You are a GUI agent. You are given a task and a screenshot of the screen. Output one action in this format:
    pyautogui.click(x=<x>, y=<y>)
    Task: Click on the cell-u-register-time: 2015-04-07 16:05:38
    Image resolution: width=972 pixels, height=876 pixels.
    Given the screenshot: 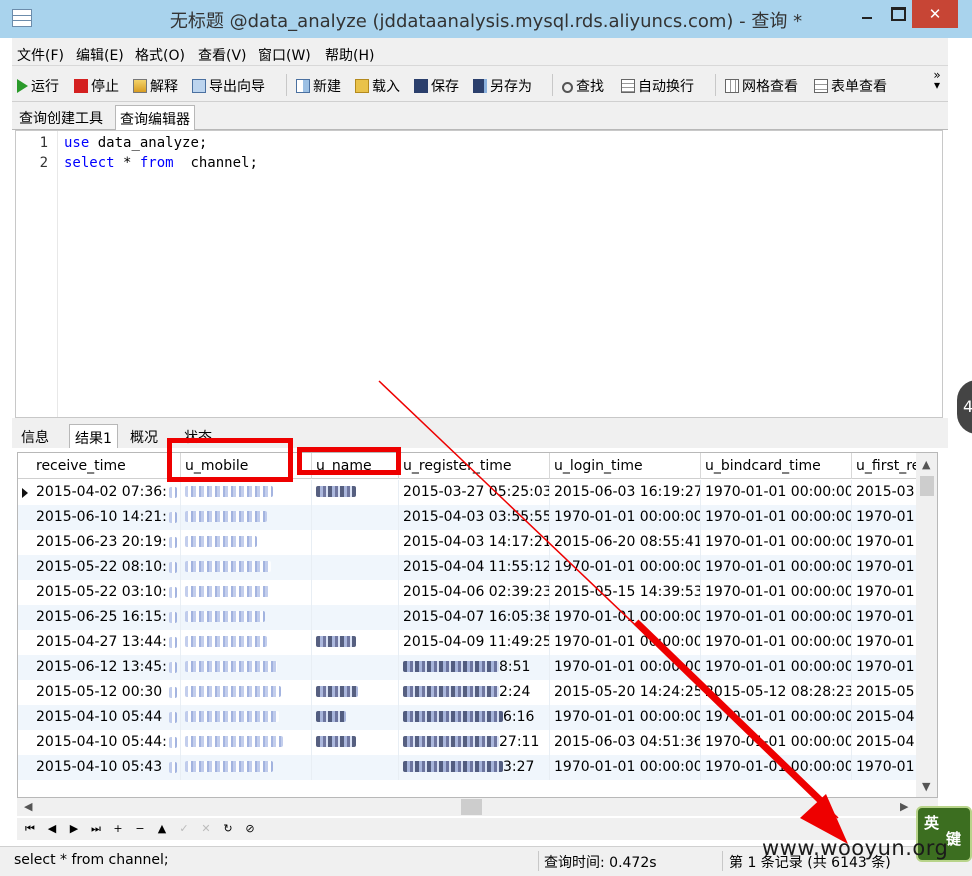 What is the action you would take?
    pyautogui.click(x=474, y=617)
    